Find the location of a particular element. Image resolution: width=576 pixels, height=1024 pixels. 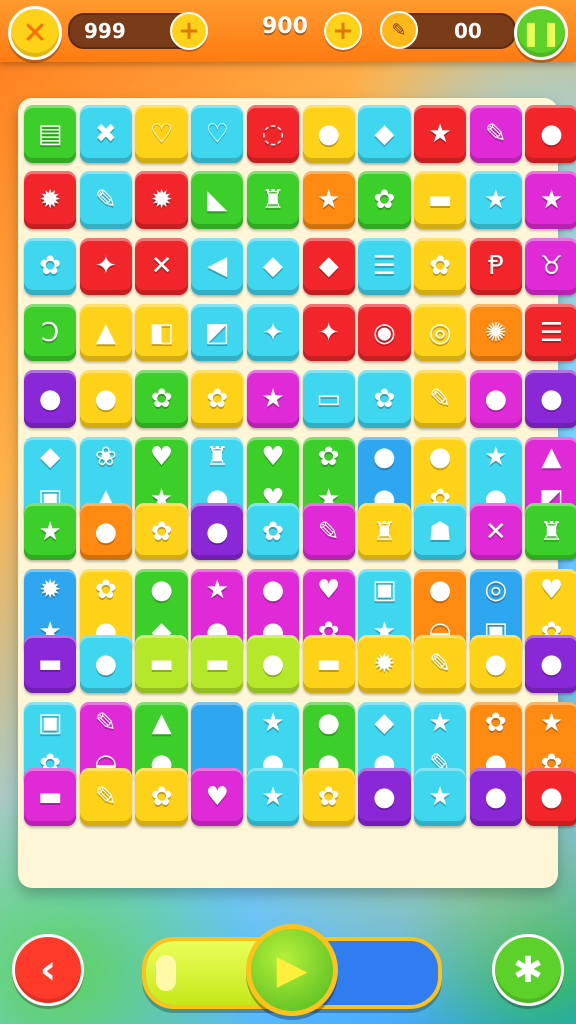

tile-r3-c5: ◆ is located at coordinates (273, 266).